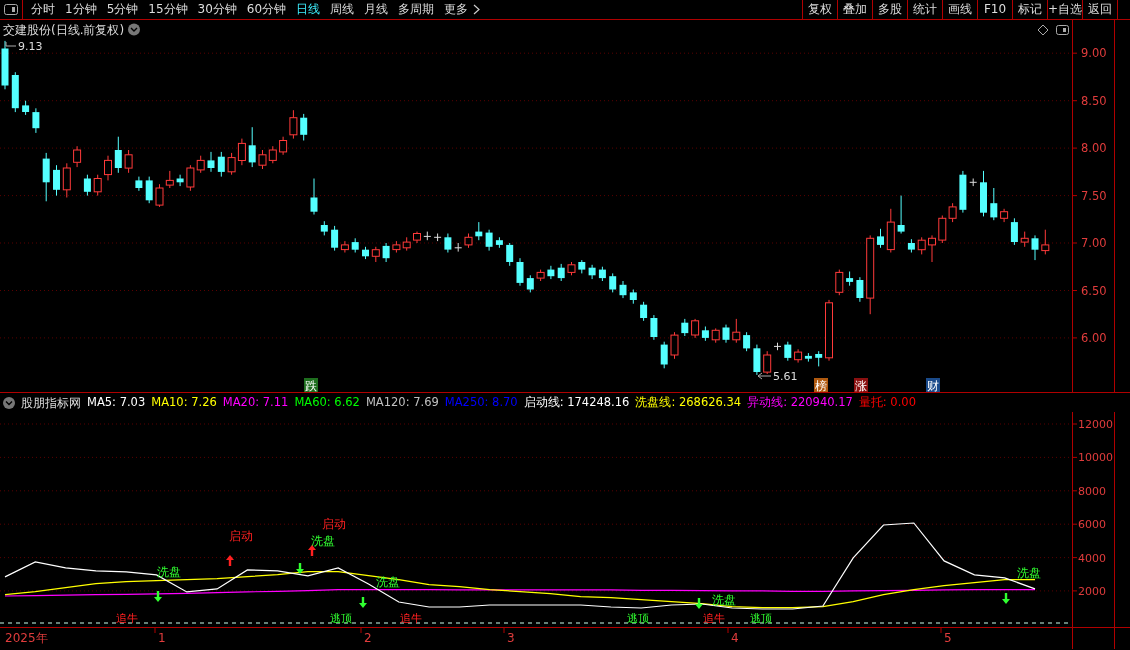 The height and width of the screenshot is (650, 1130). Describe the element at coordinates (481, 402) in the screenshot. I see `indicator-value: MA250: 8.70` at that location.